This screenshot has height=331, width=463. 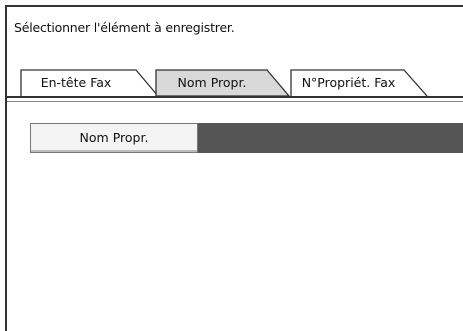 I want to click on nom-propr-value-field, so click(x=330, y=138).